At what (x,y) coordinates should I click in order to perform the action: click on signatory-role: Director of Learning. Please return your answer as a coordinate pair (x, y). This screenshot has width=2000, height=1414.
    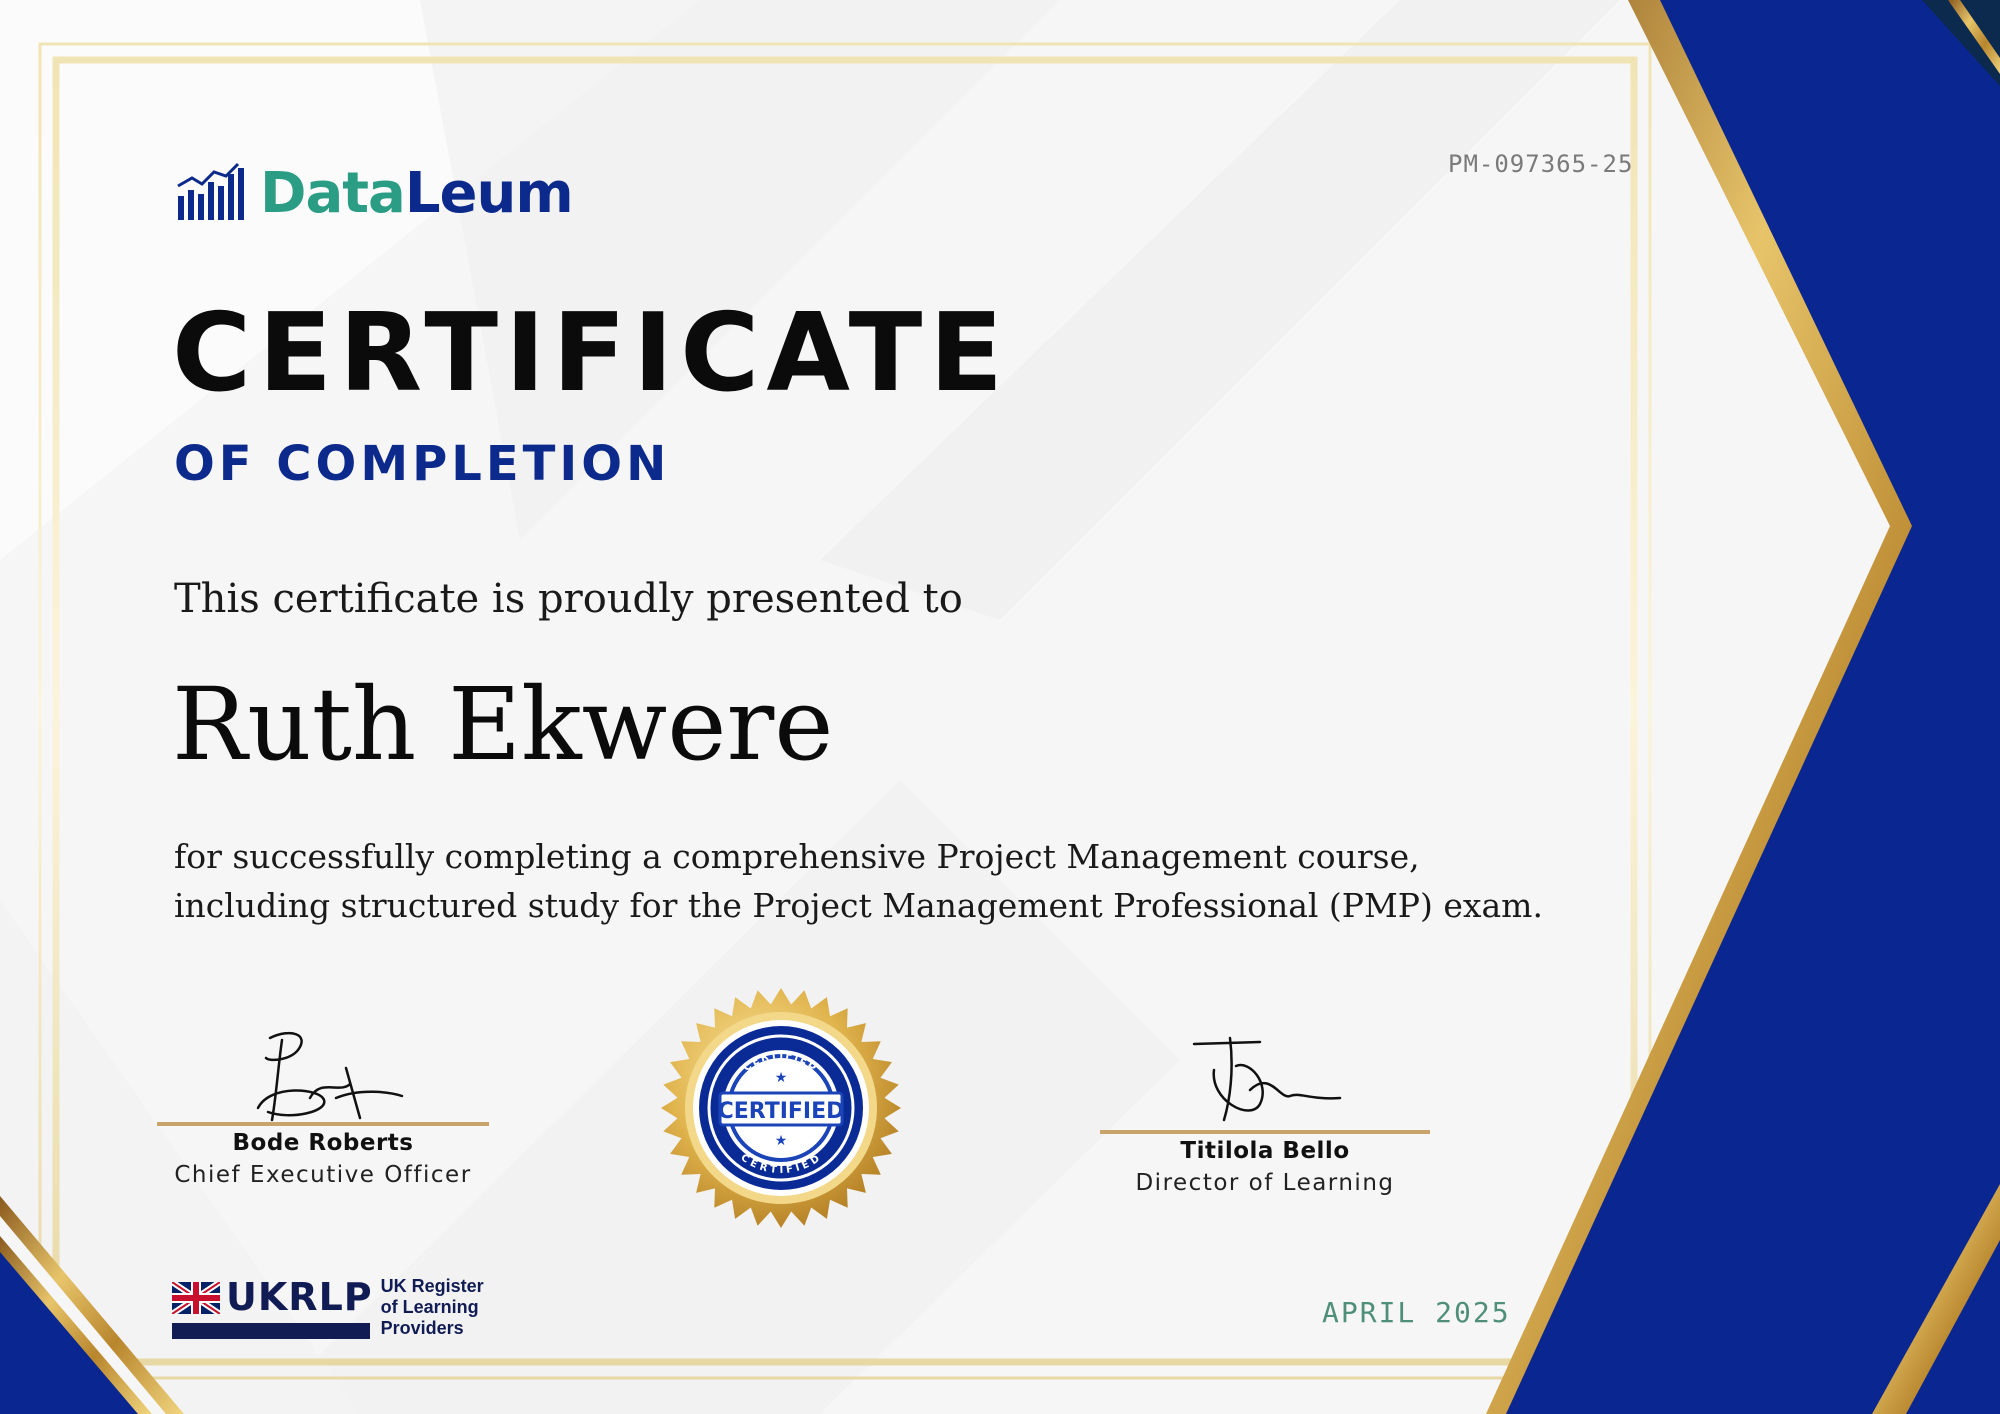
    Looking at the image, I should click on (1265, 1183).